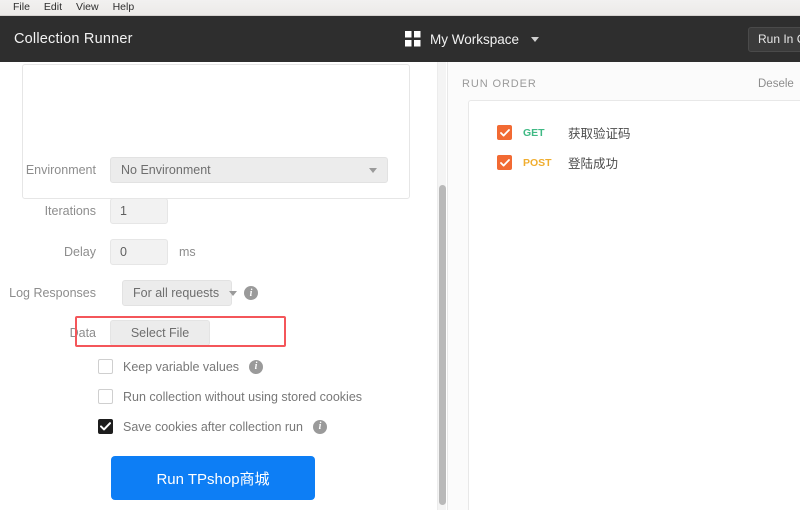  I want to click on page-title: Collection Runner, so click(73, 39).